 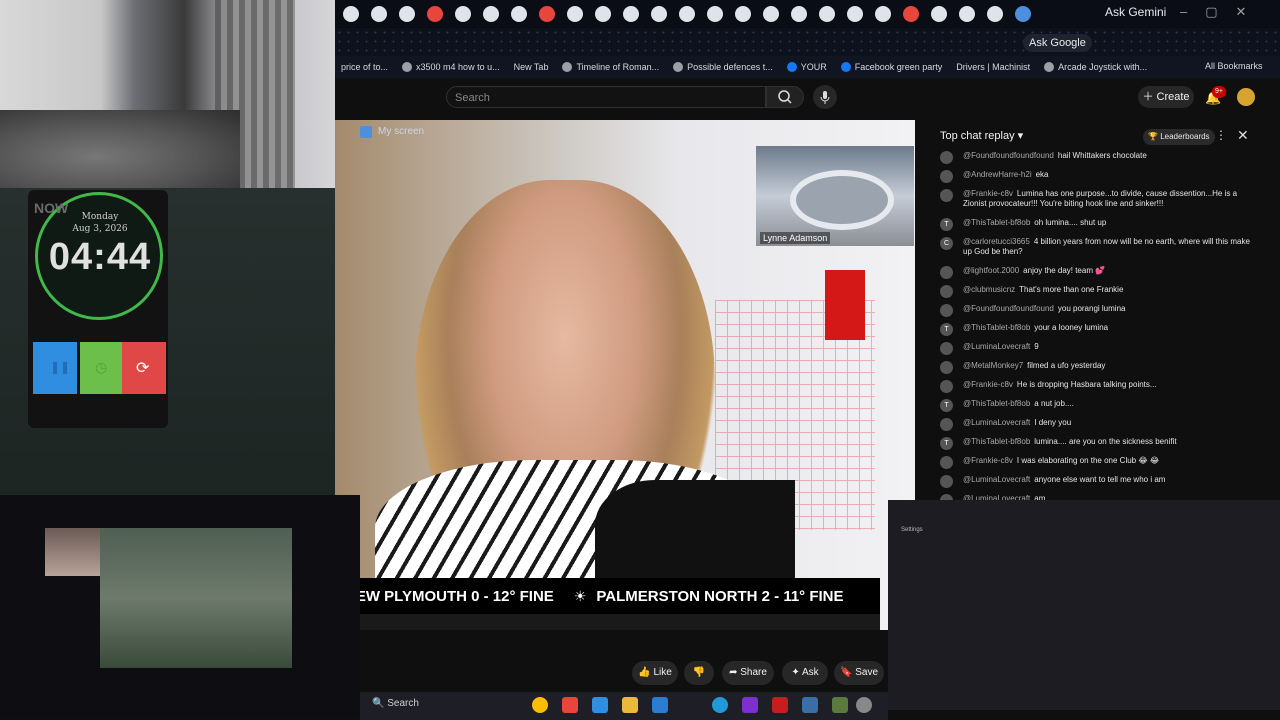 I want to click on like-button: 👍 Like, so click(x=655, y=673).